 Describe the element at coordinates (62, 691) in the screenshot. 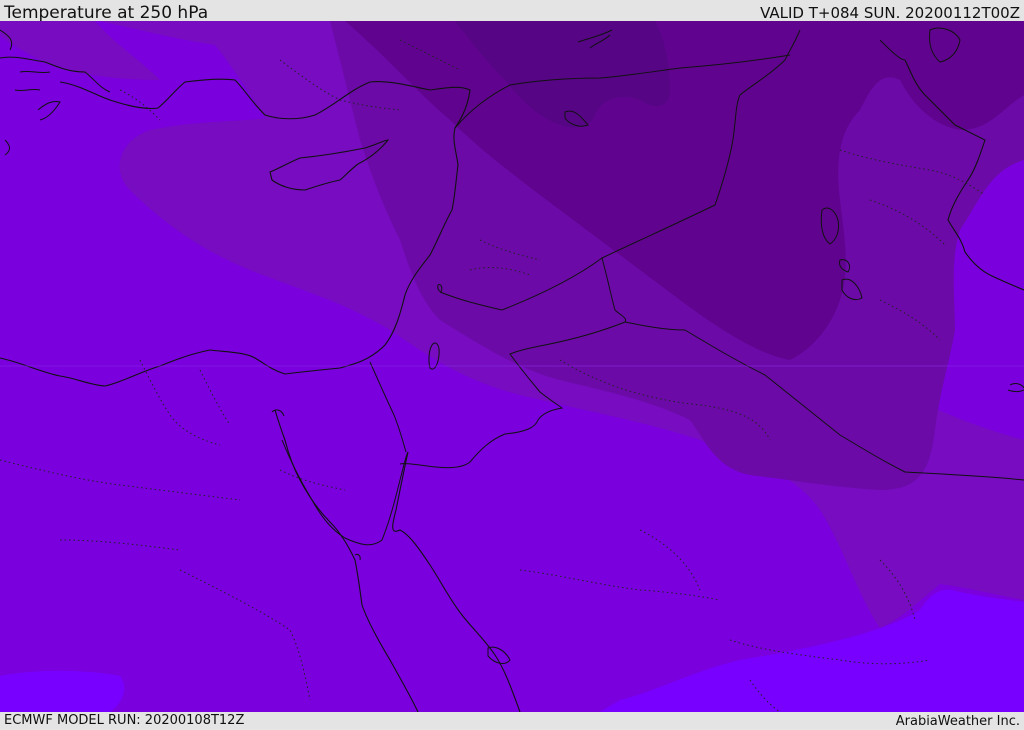

I see `band-warmest-sw` at that location.